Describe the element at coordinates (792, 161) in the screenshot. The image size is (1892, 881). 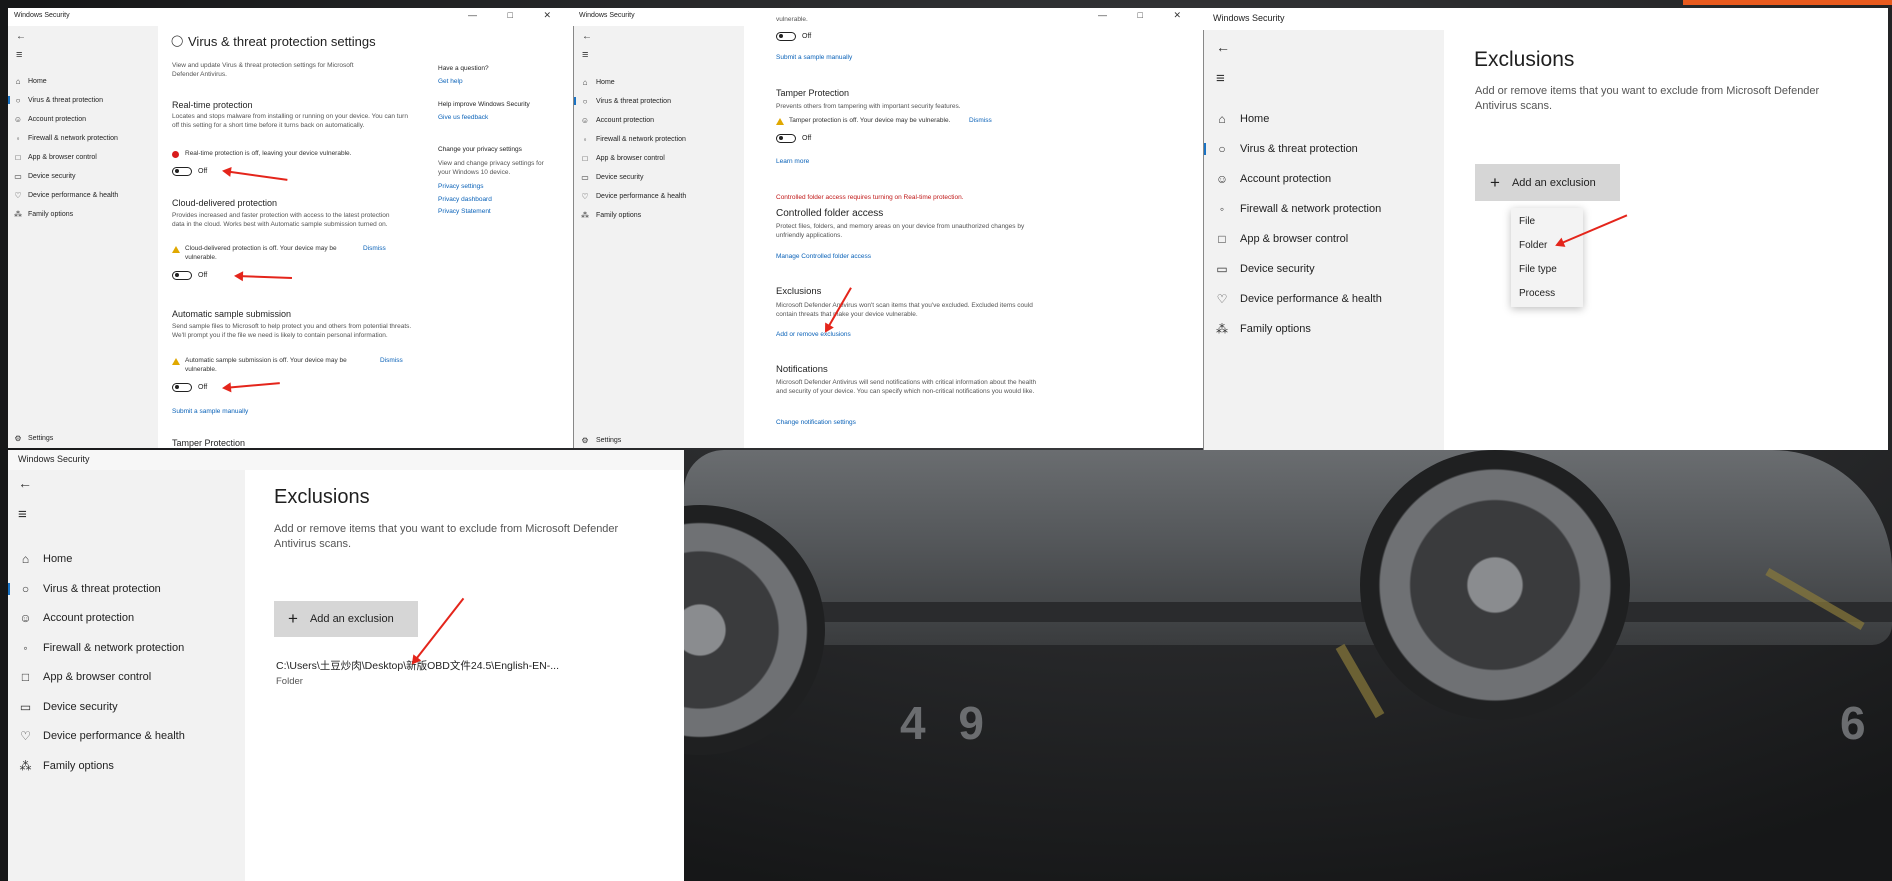
I see `learn-more-link: Learn more` at that location.